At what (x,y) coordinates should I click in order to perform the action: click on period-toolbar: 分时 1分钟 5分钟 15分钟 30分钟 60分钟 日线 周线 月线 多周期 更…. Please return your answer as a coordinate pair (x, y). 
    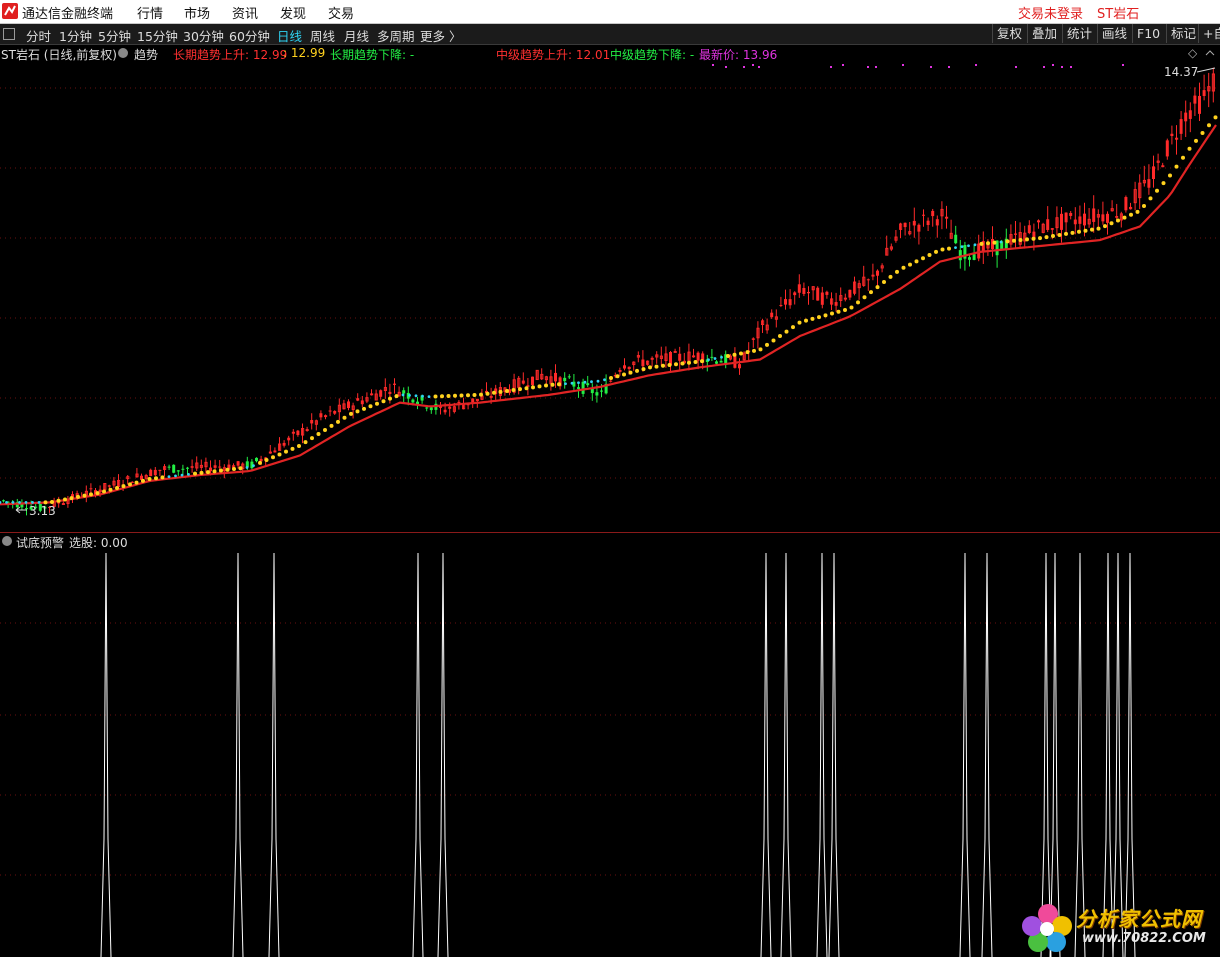
    Looking at the image, I should click on (610, 34).